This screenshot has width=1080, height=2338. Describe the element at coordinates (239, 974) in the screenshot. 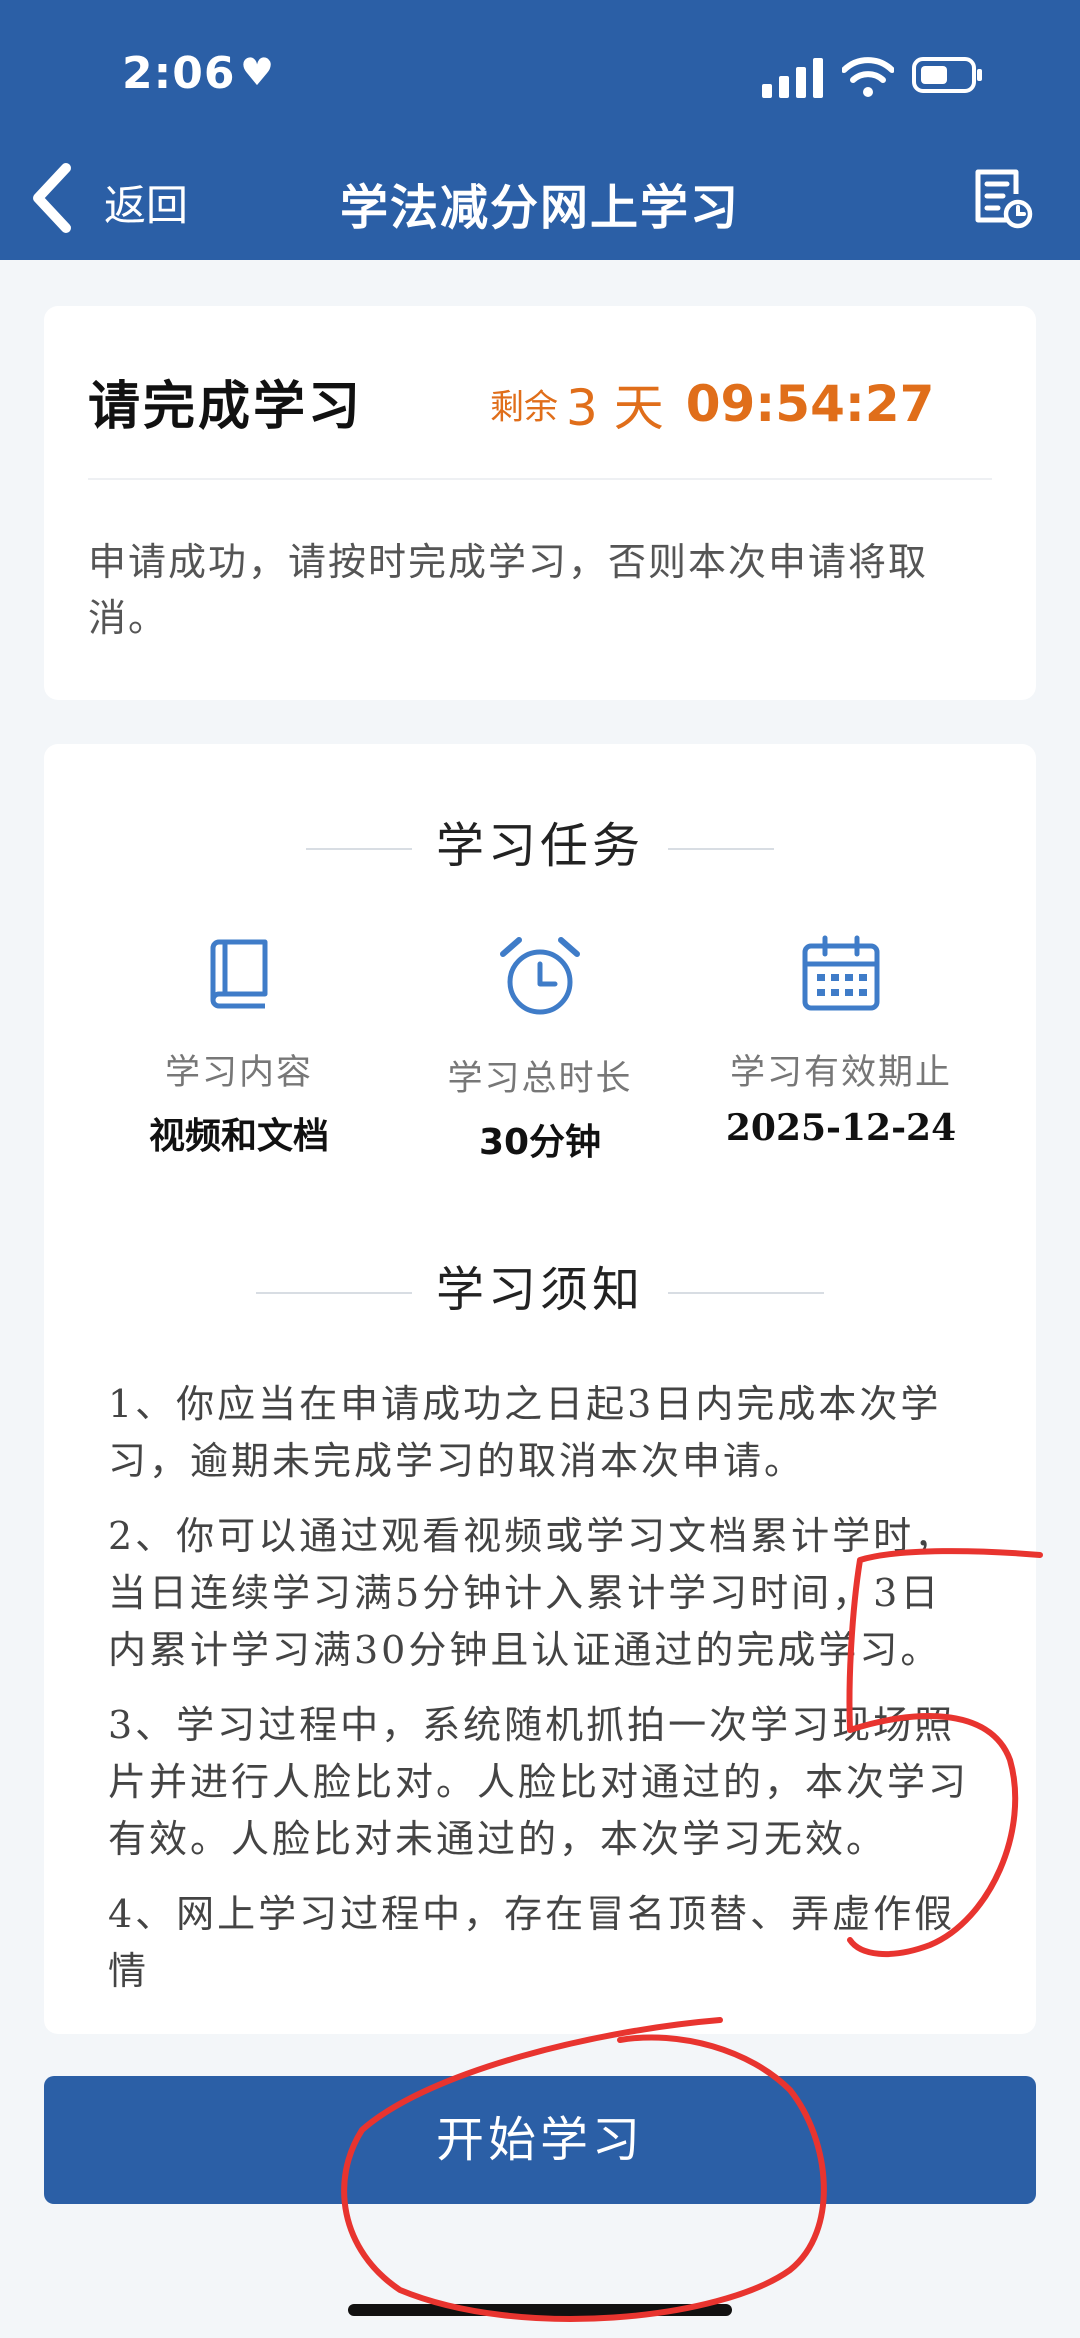

I see `book-icon` at that location.